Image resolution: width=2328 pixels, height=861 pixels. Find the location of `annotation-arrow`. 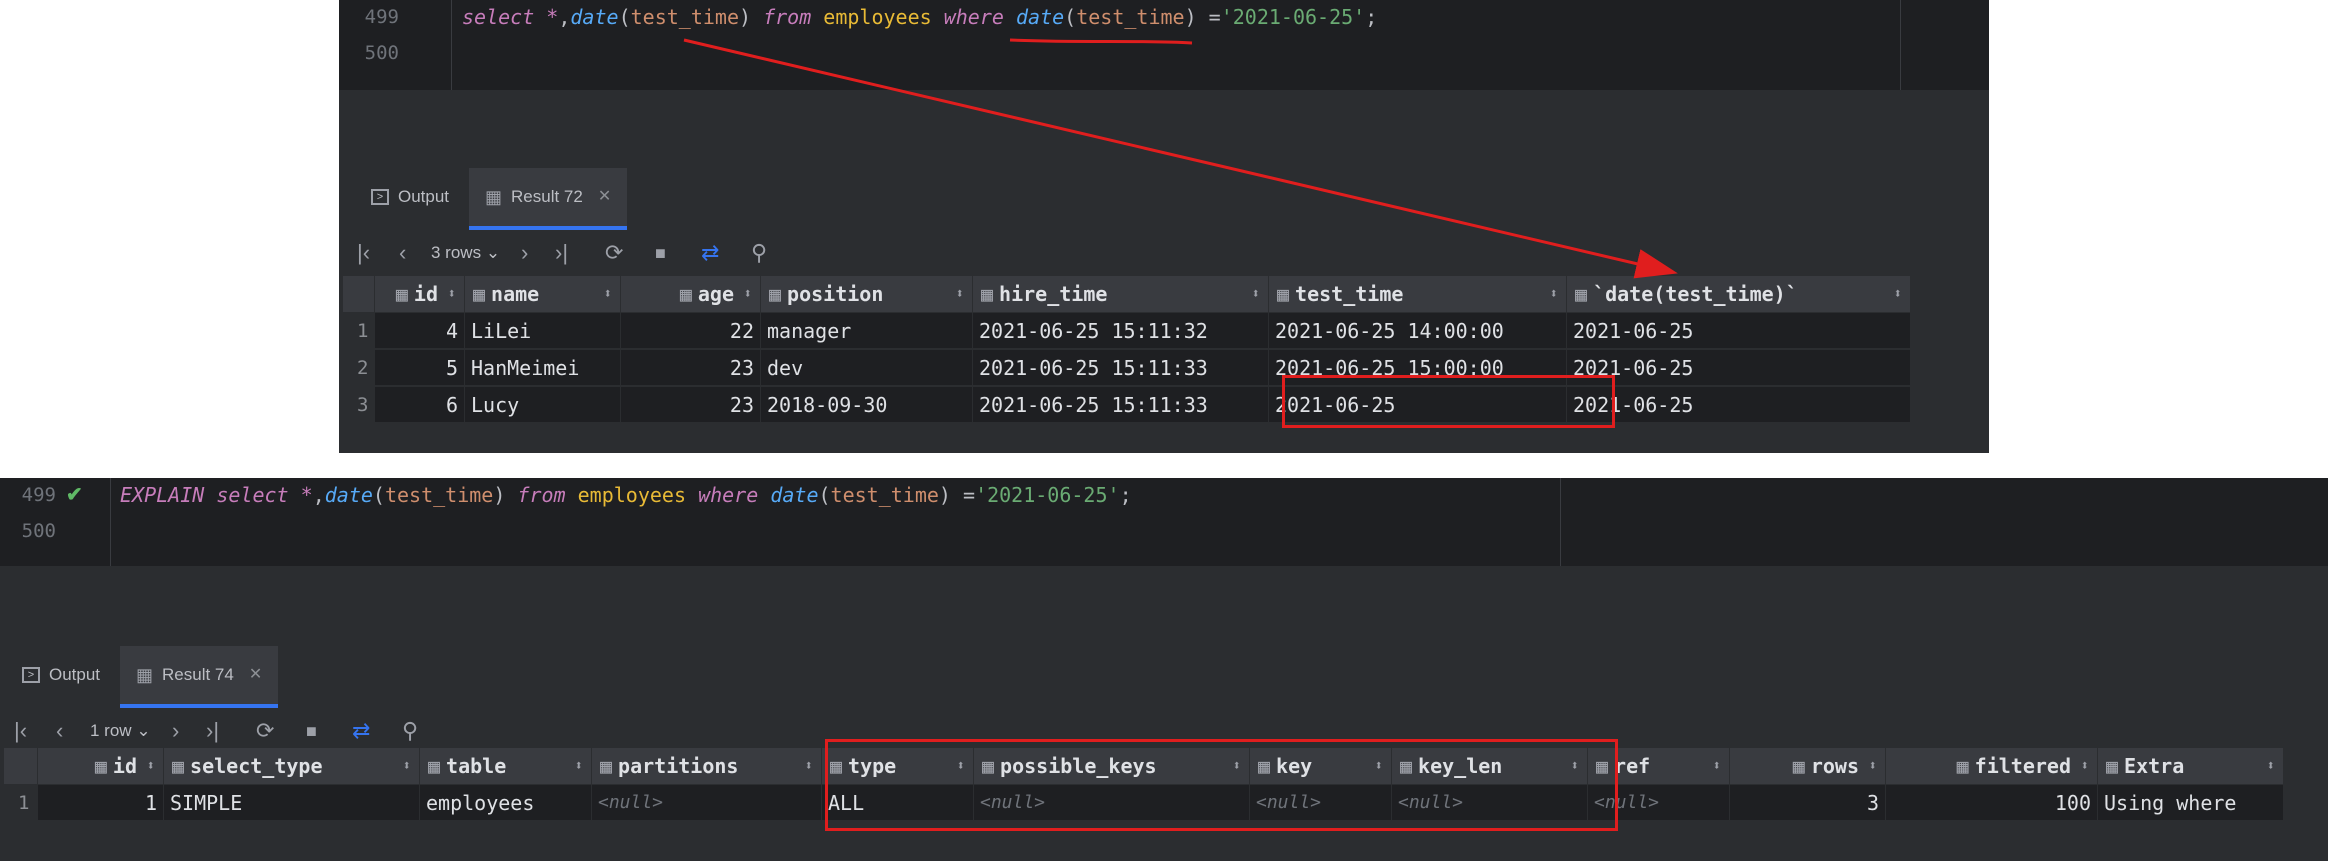

annotation-arrow is located at coordinates (1180, 158).